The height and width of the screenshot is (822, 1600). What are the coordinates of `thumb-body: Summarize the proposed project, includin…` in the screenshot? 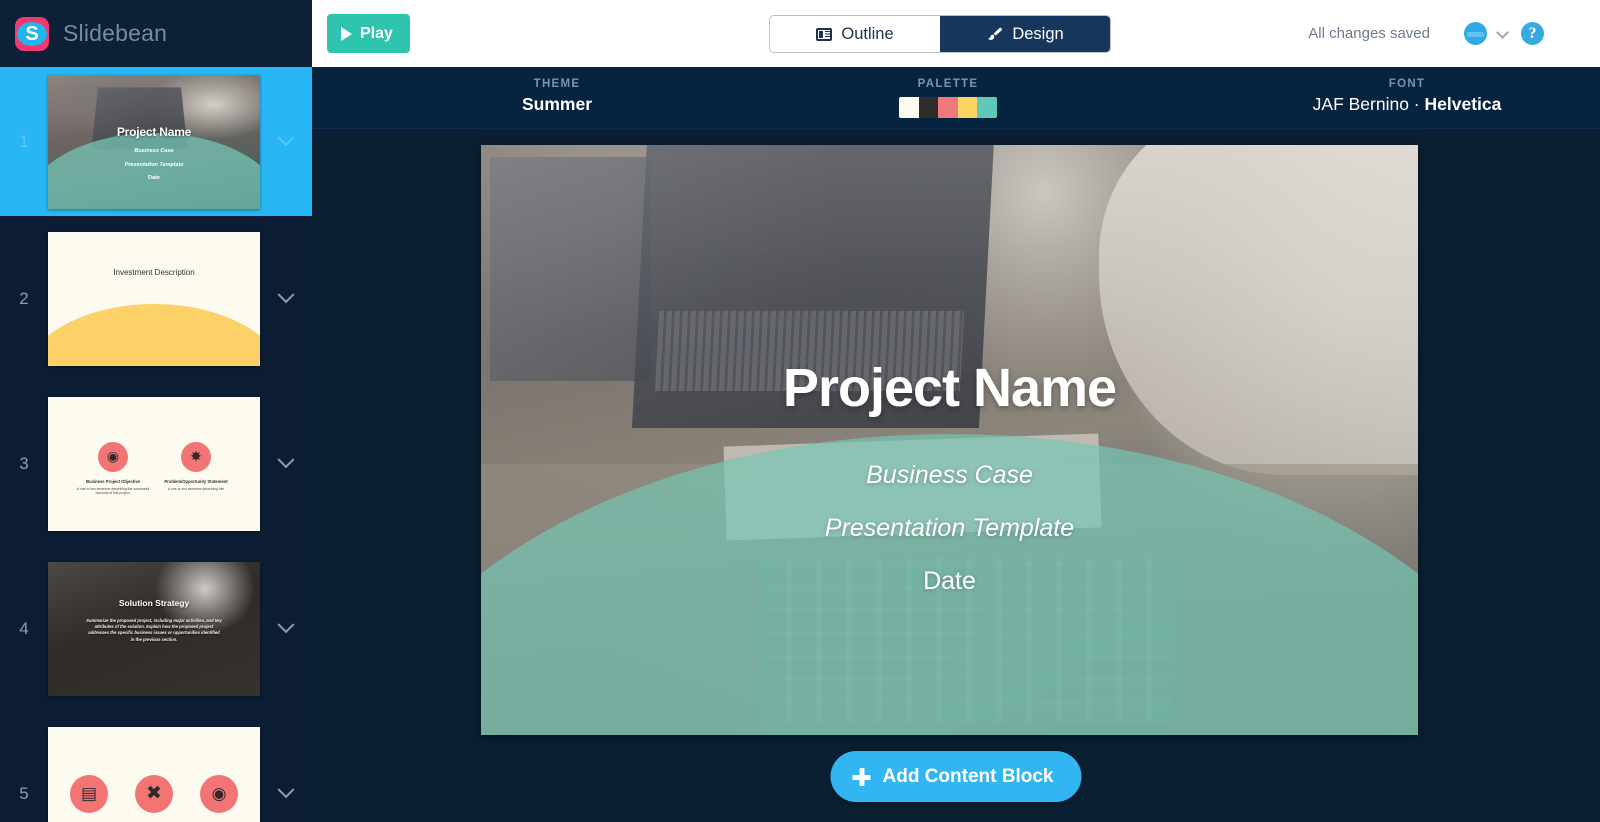 It's located at (154, 629).